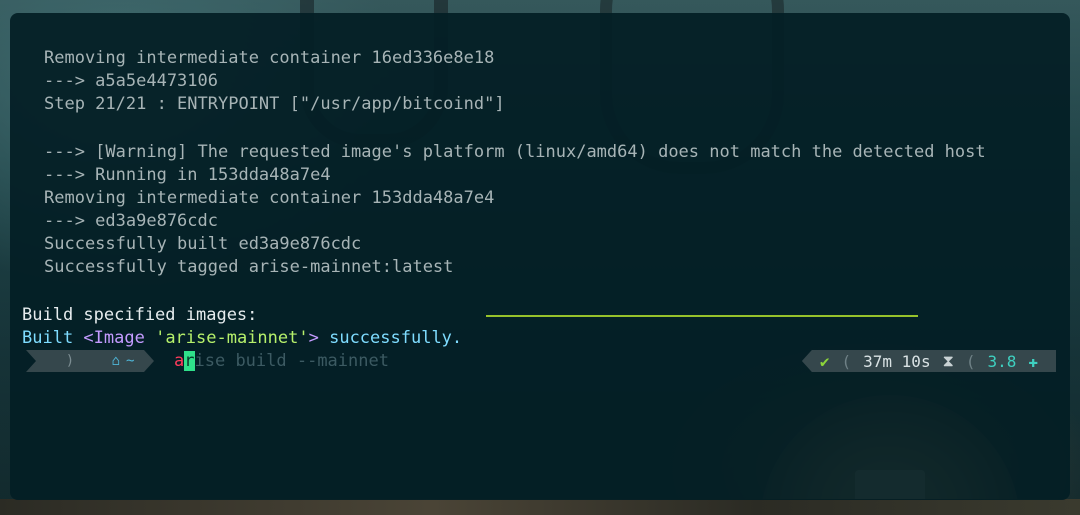 The width and height of the screenshot is (1080, 515). What do you see at coordinates (313, 338) in the screenshot?
I see `image-tag-close: >` at bounding box center [313, 338].